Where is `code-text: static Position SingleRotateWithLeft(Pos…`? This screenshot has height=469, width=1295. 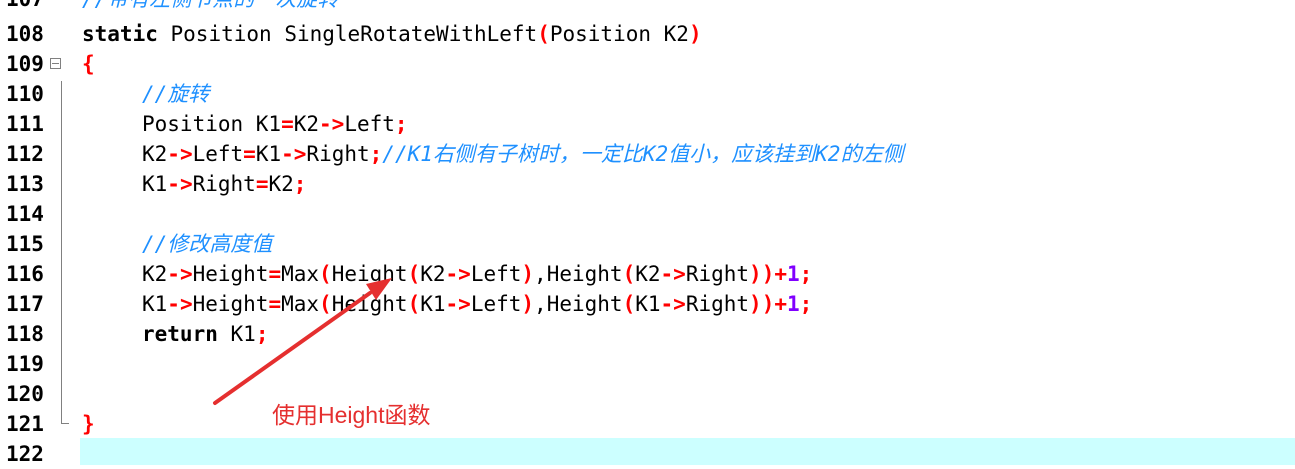
code-text: static Position SingleRotateWithLeft(Pos… is located at coordinates (392, 34).